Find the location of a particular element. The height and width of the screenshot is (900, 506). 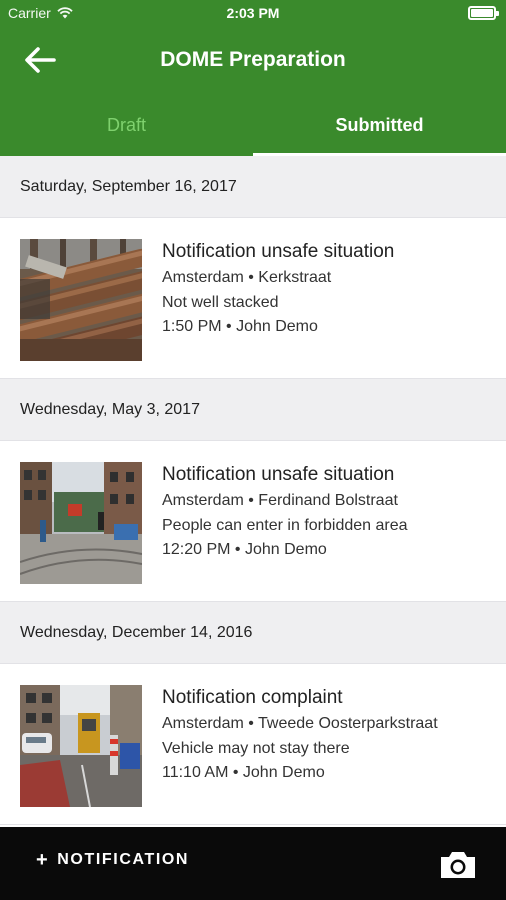

item-meta: 12:20 PM • John Demo is located at coordinates (244, 549).